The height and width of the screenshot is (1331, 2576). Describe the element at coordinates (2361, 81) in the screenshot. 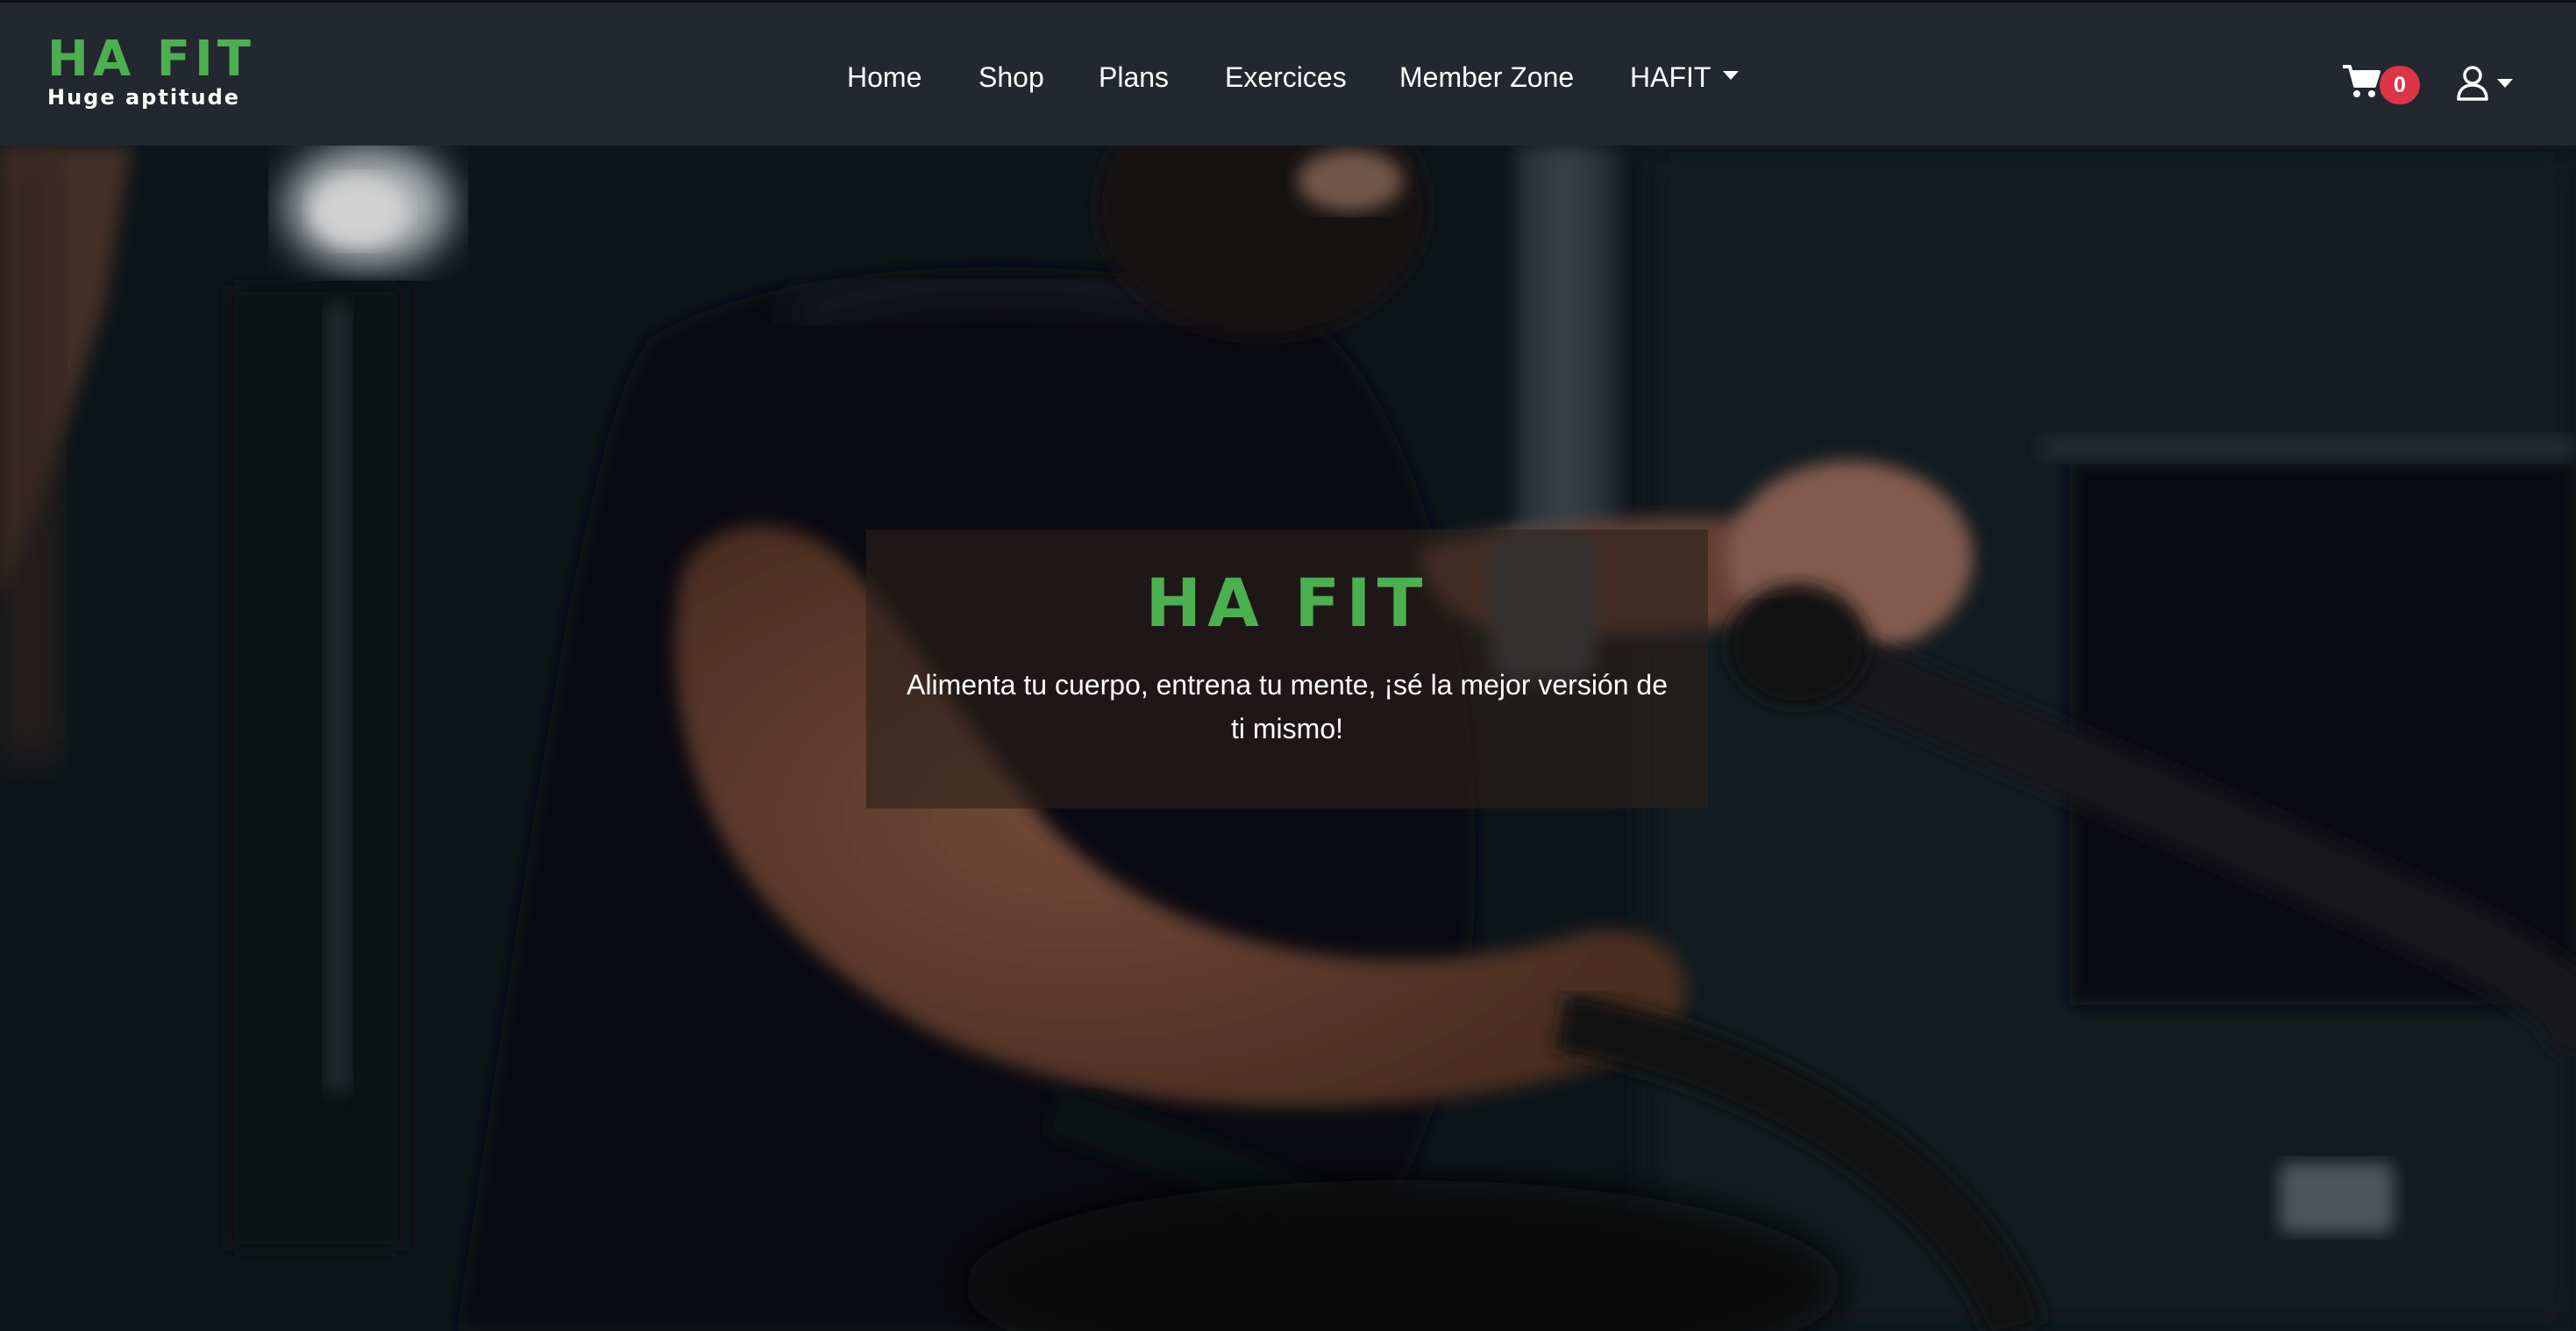

I see `cart-icon` at that location.